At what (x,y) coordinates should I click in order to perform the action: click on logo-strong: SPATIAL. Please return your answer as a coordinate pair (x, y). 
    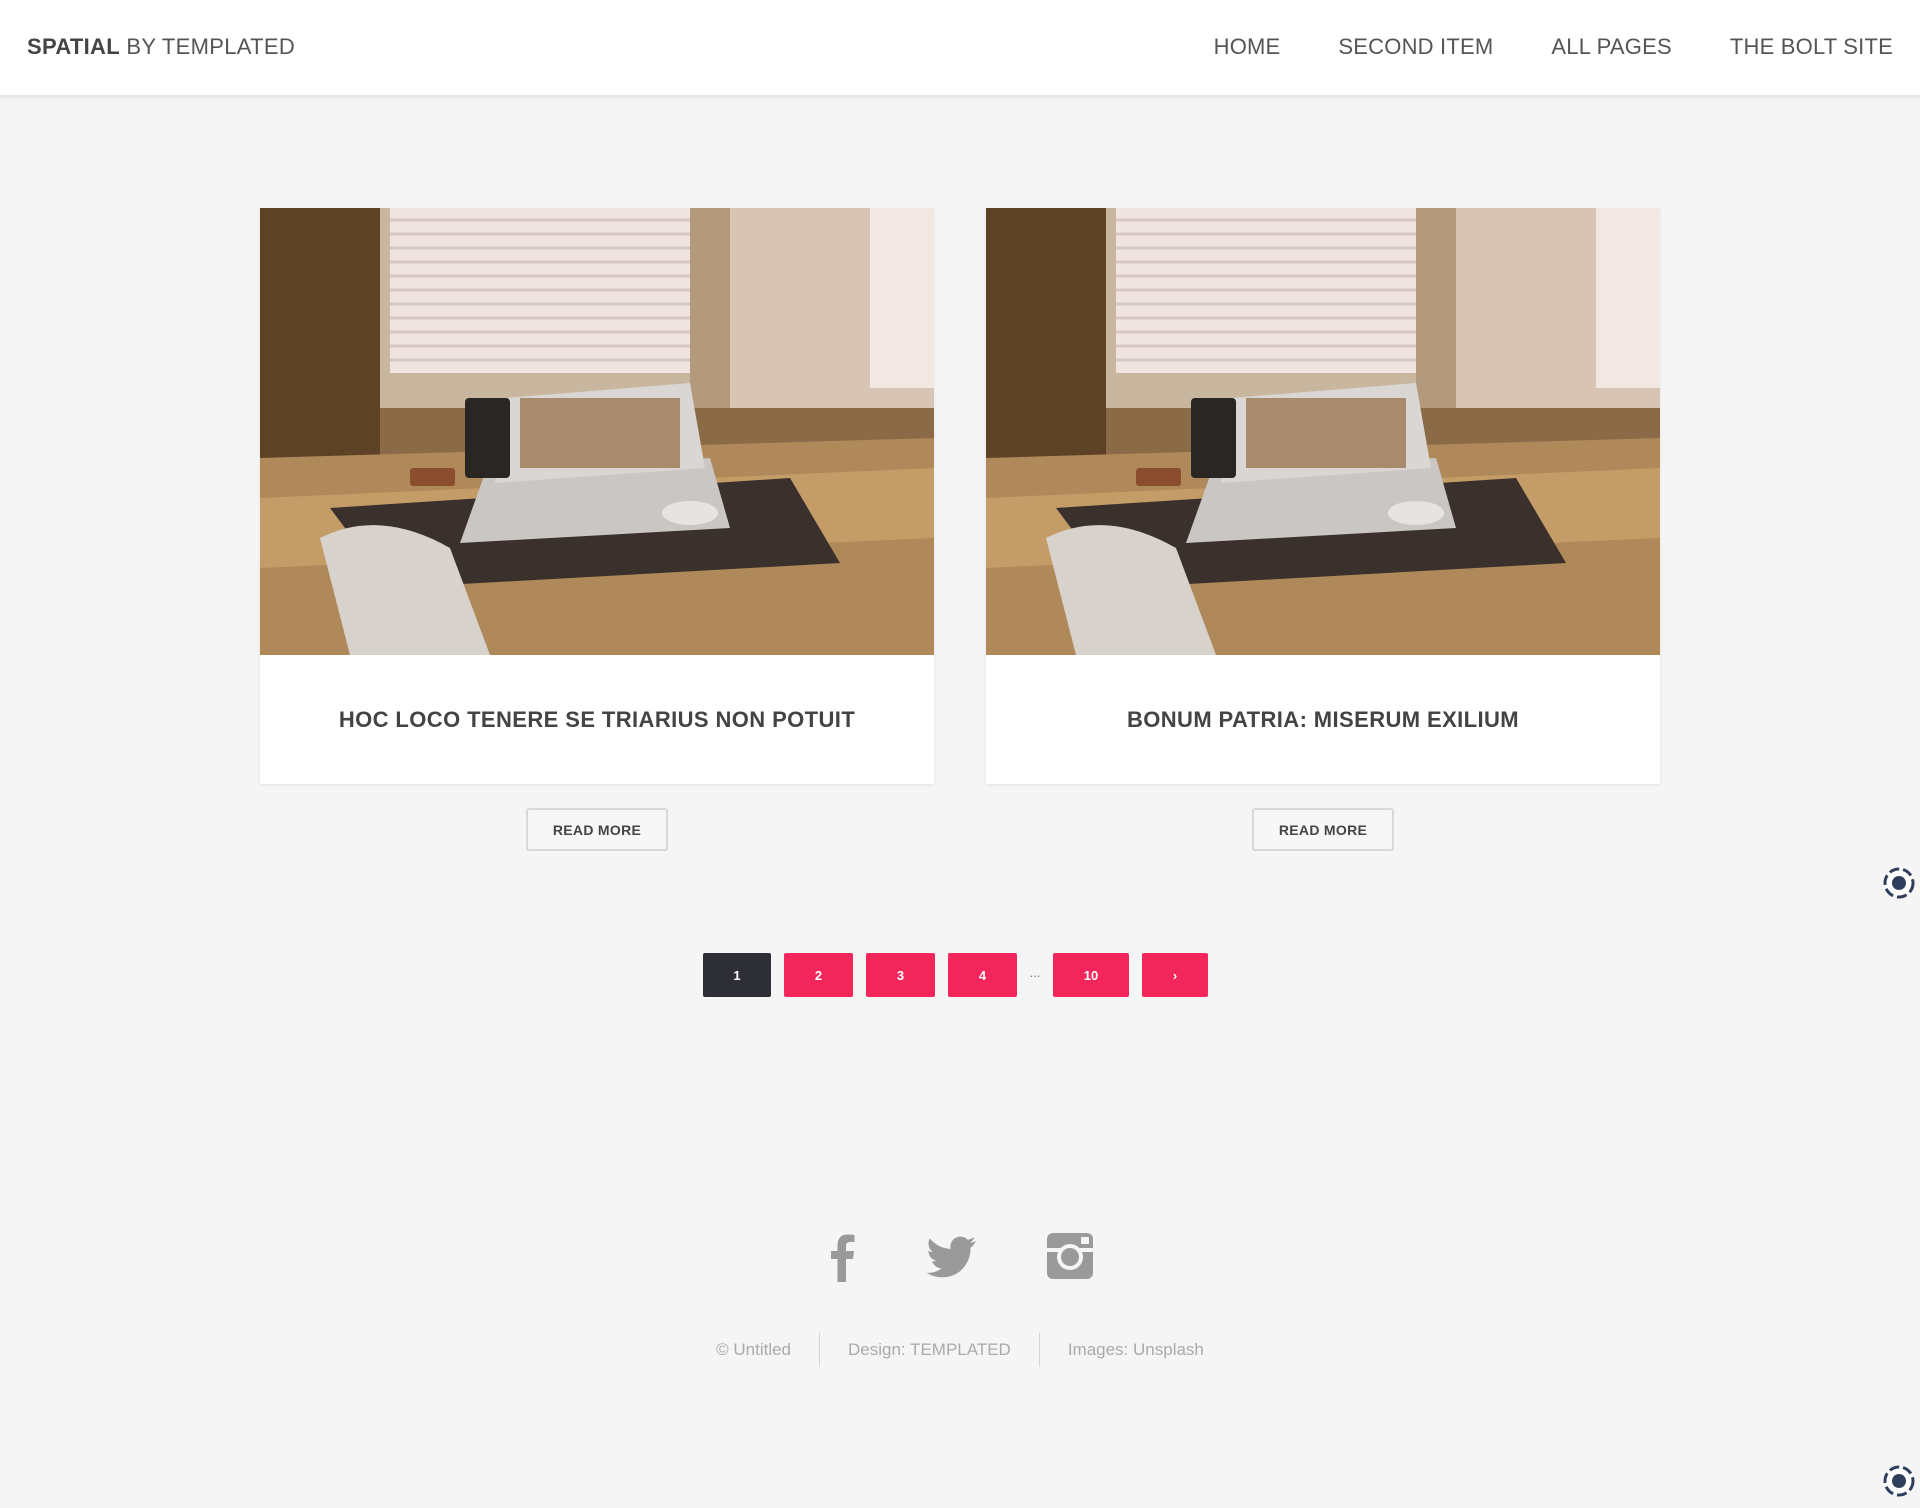
    Looking at the image, I should click on (73, 46).